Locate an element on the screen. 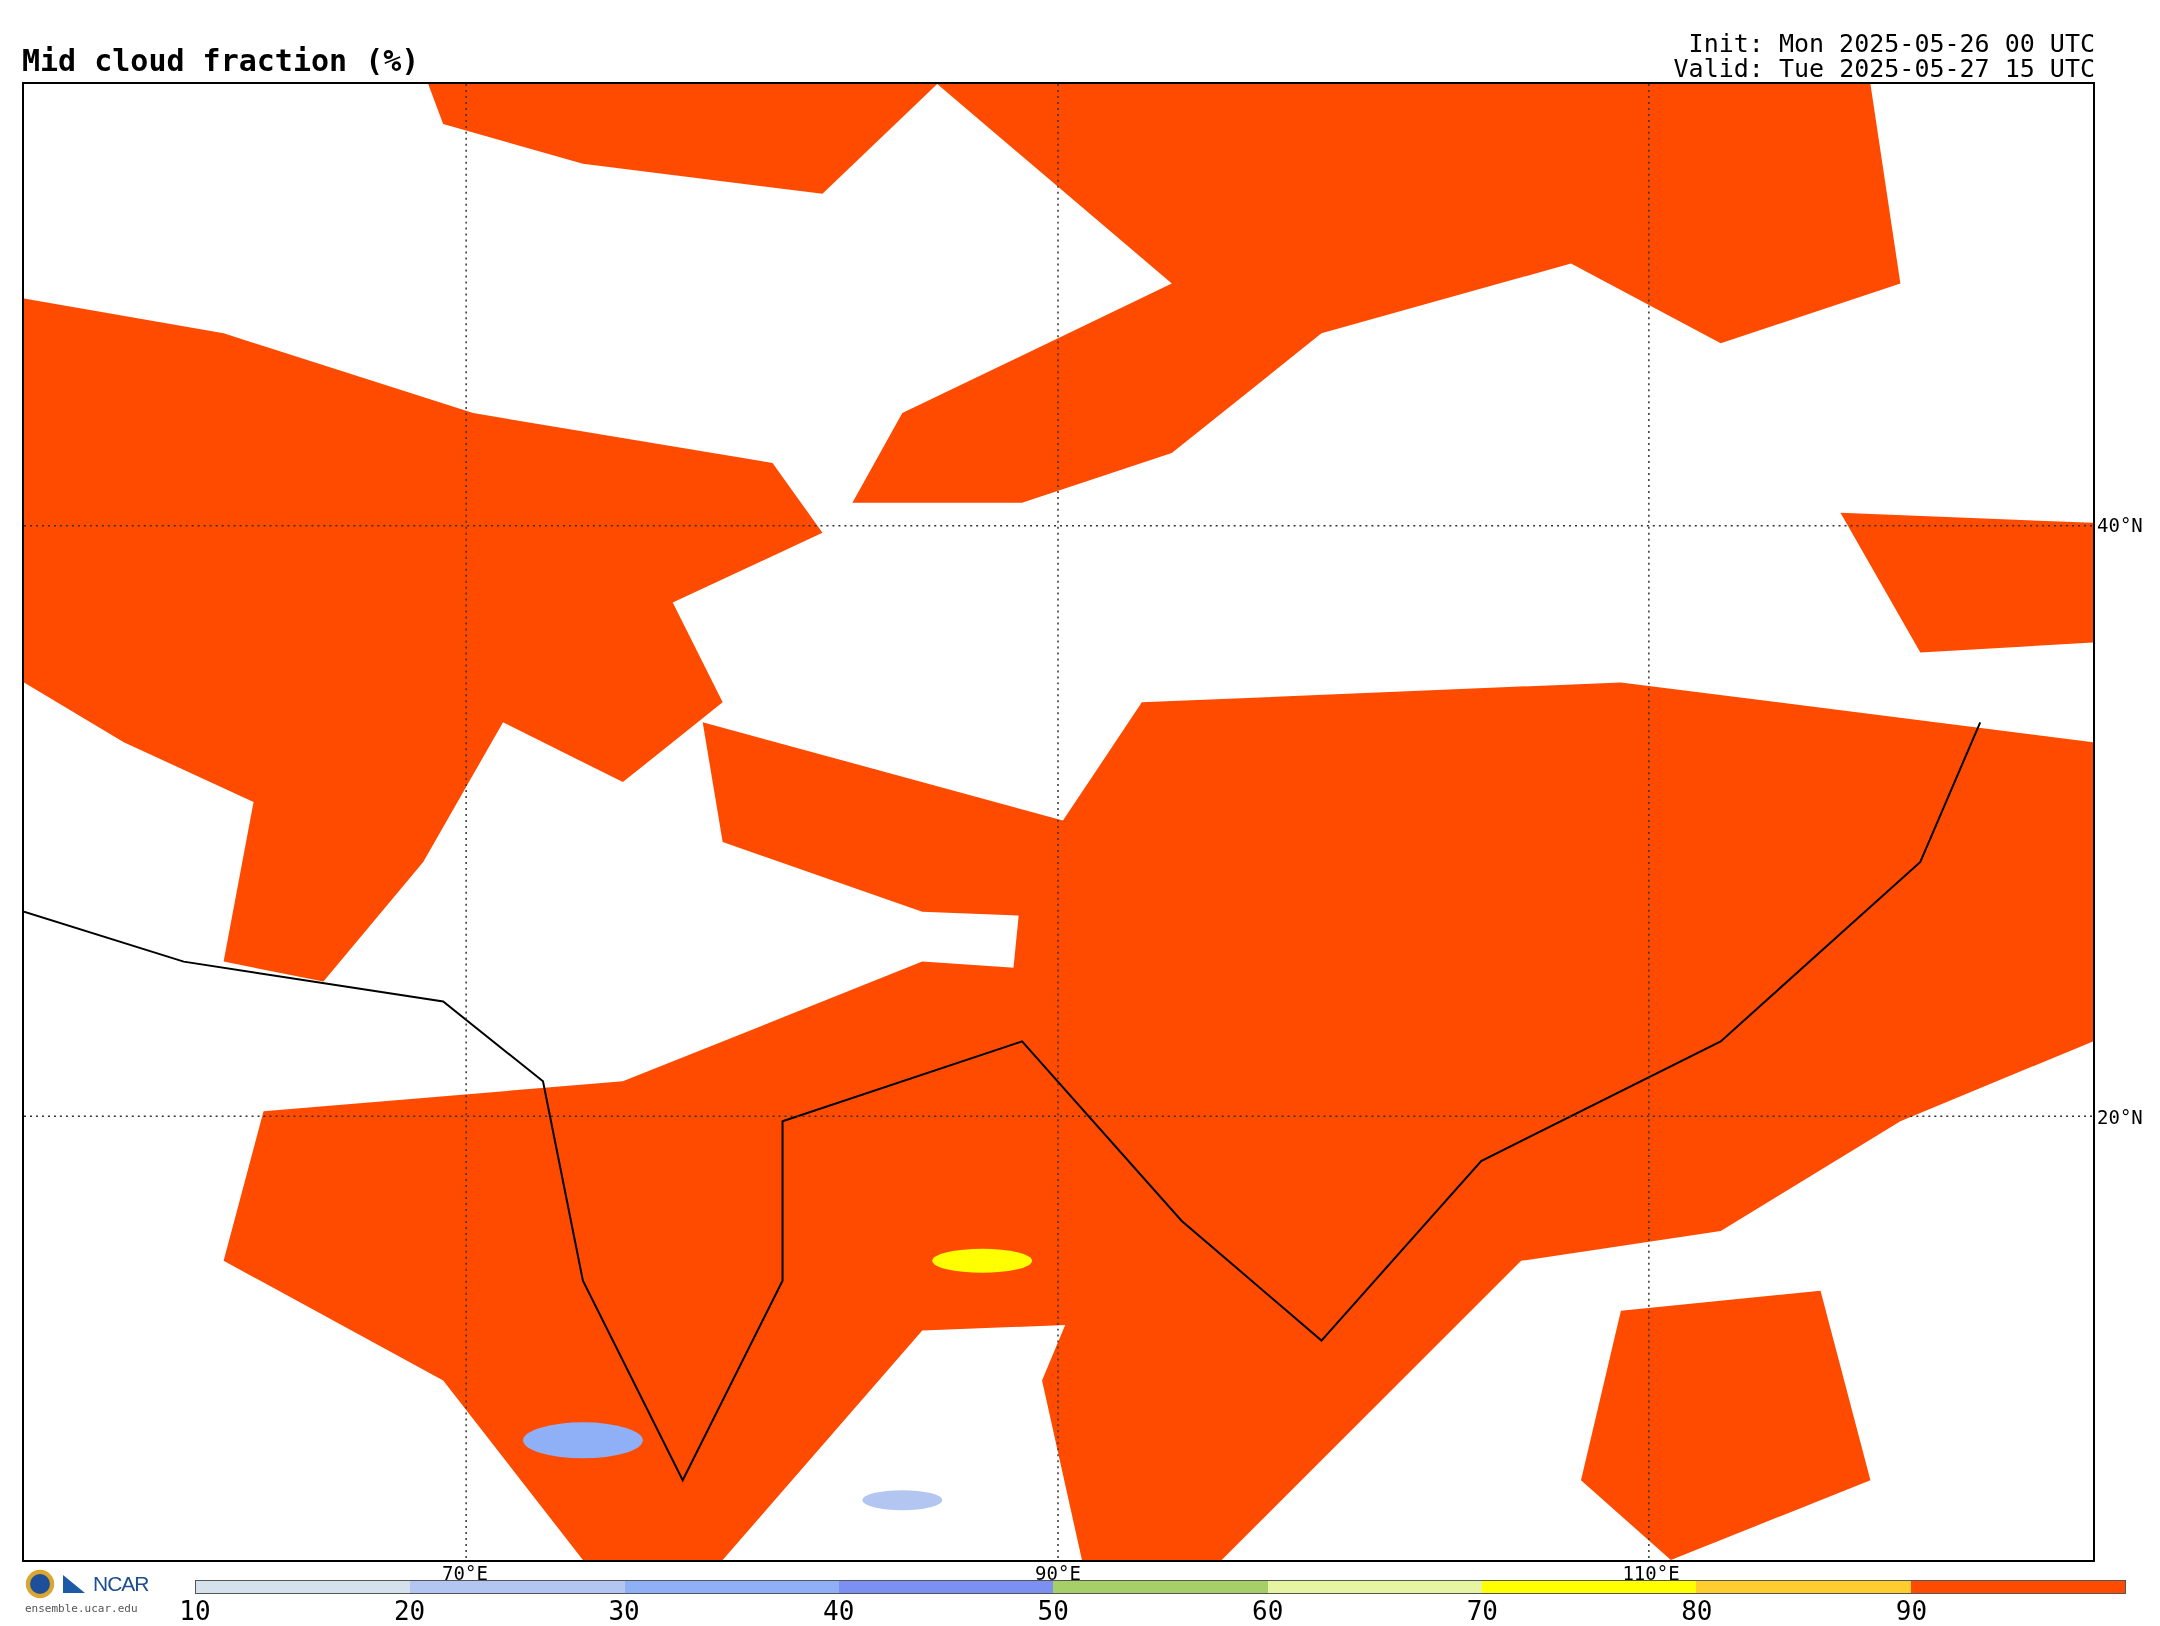  swoosh-logo-icon is located at coordinates (74, 1583).